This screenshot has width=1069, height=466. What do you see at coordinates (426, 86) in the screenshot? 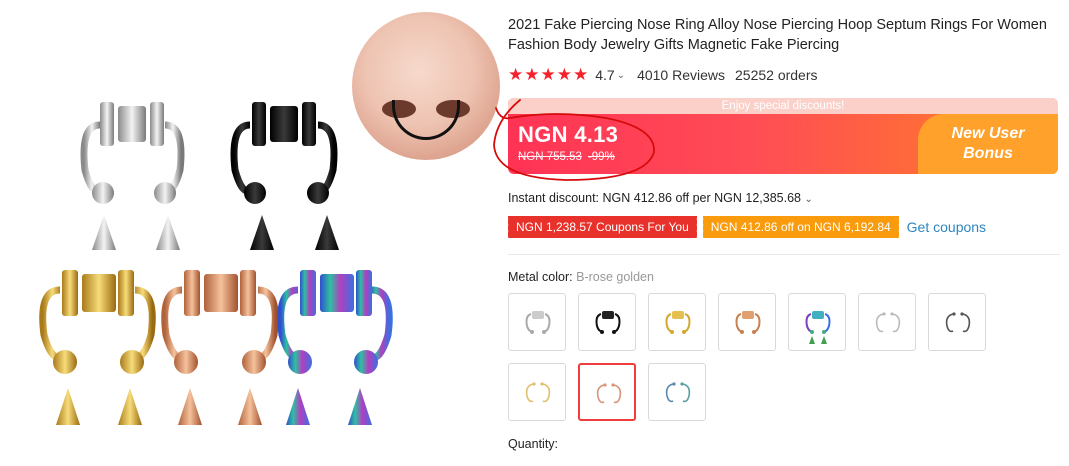
I see `model-nose-photo` at bounding box center [426, 86].